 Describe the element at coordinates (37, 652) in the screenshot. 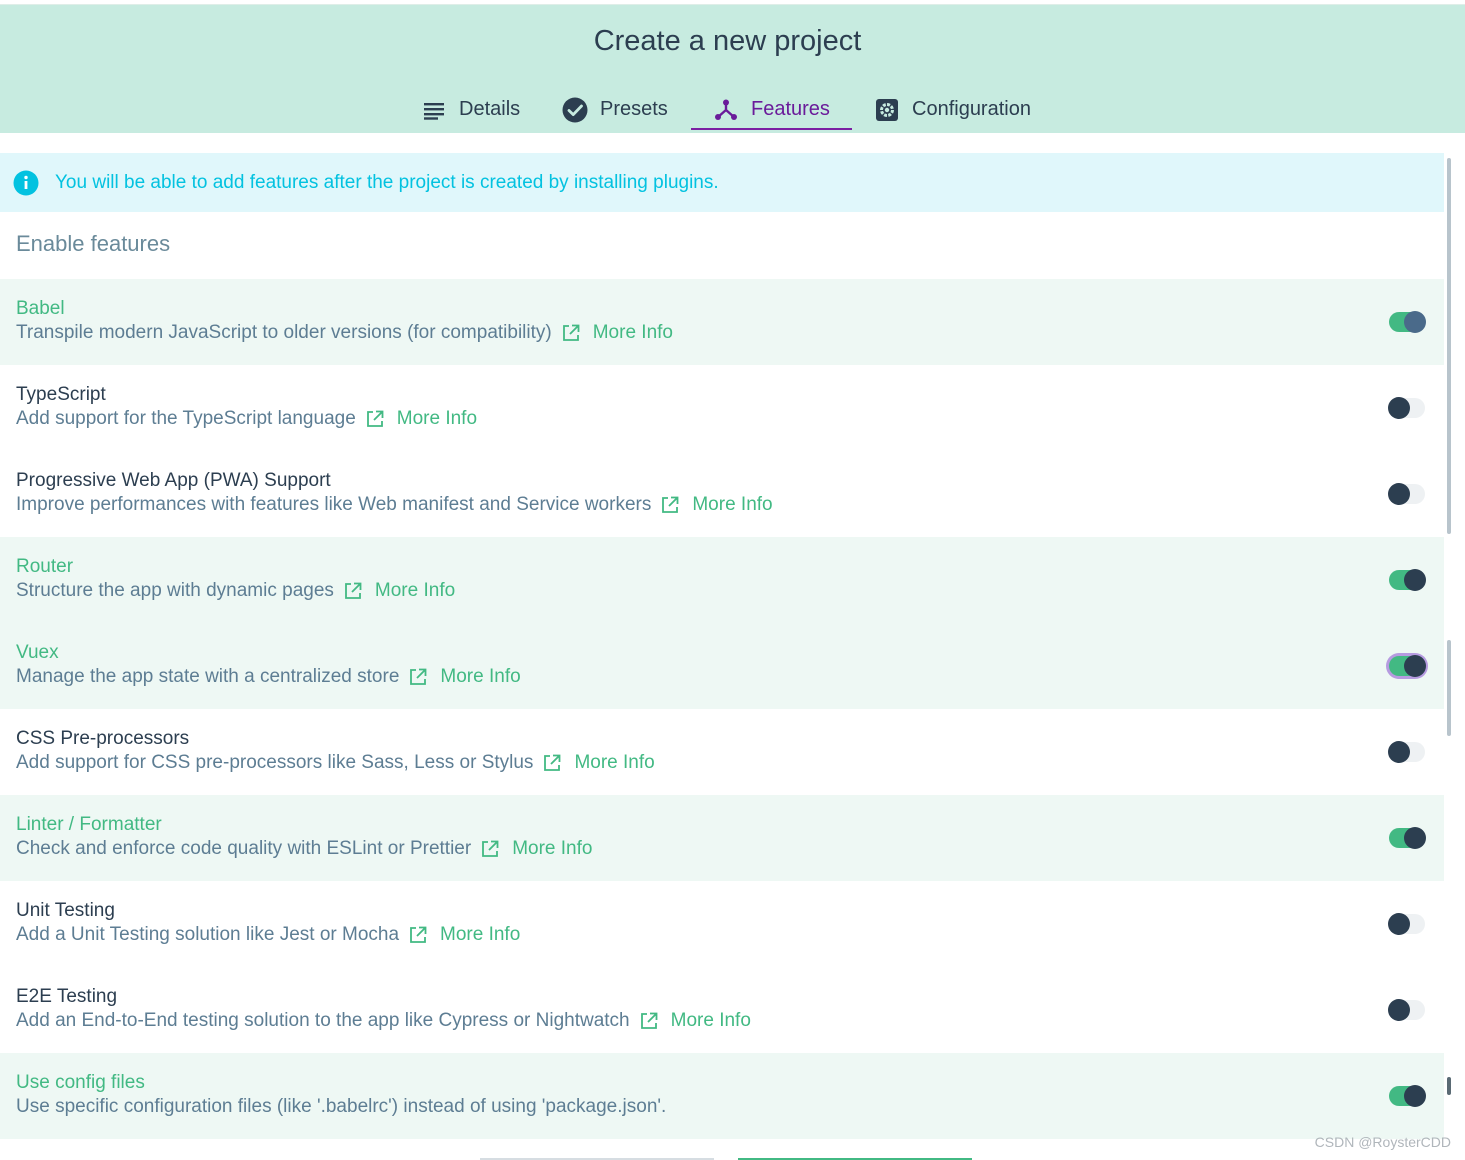

I see `feature-name: Vuex` at that location.